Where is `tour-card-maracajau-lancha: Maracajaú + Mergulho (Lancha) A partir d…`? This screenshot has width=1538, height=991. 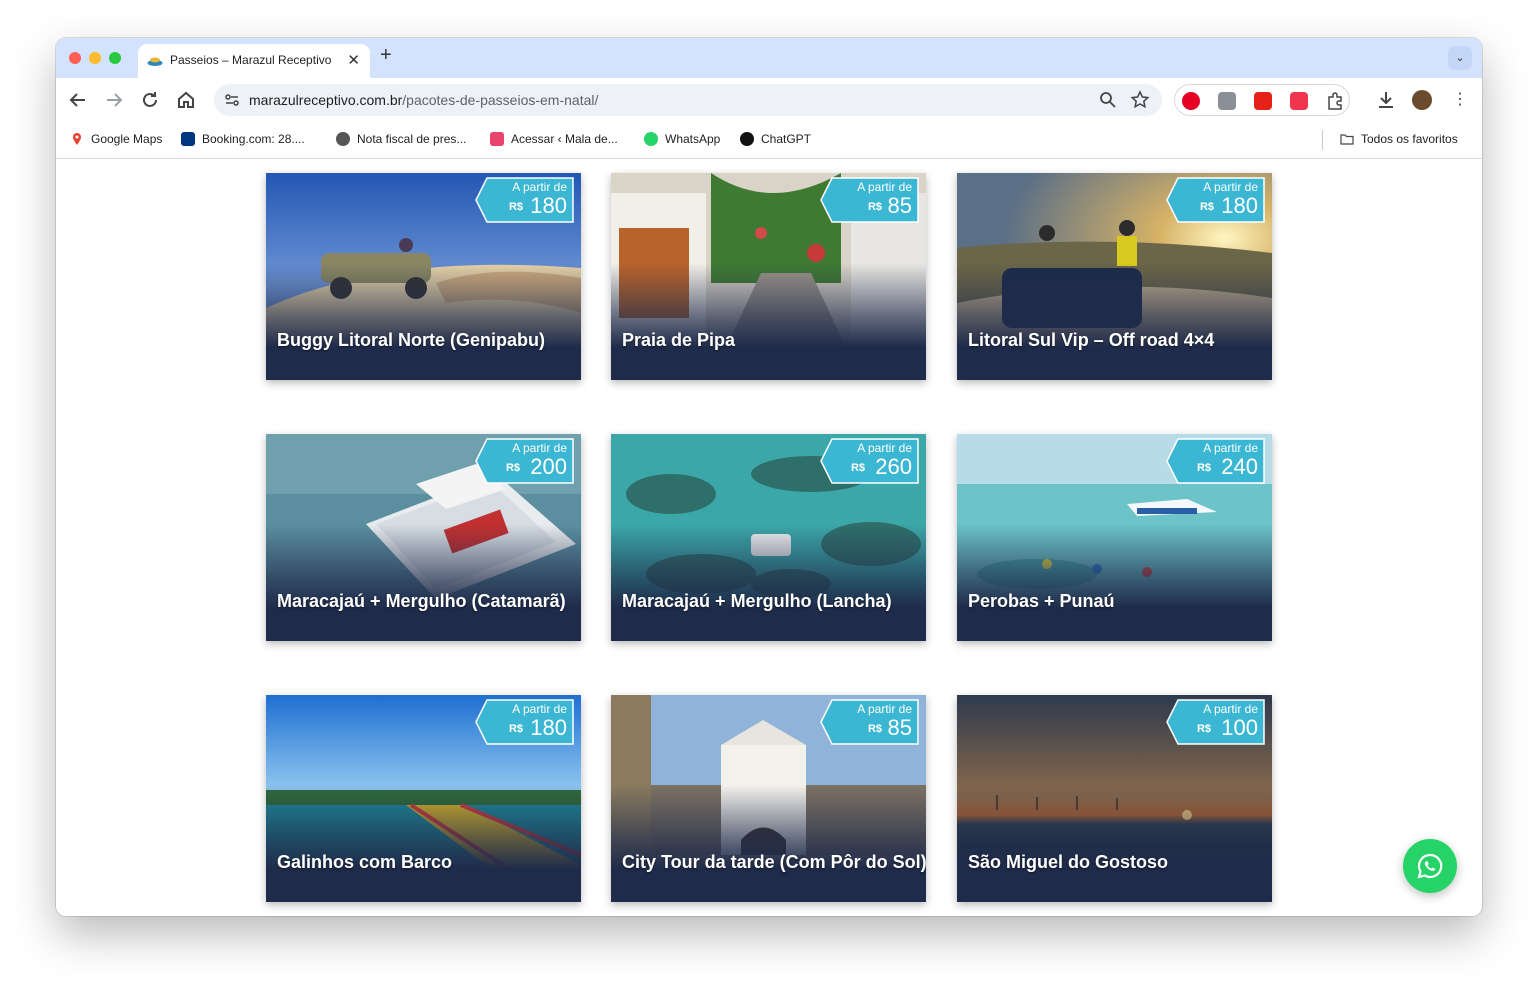 tour-card-maracajau-lancha: Maracajaú + Mergulho (Lancha) A partir d… is located at coordinates (768, 537).